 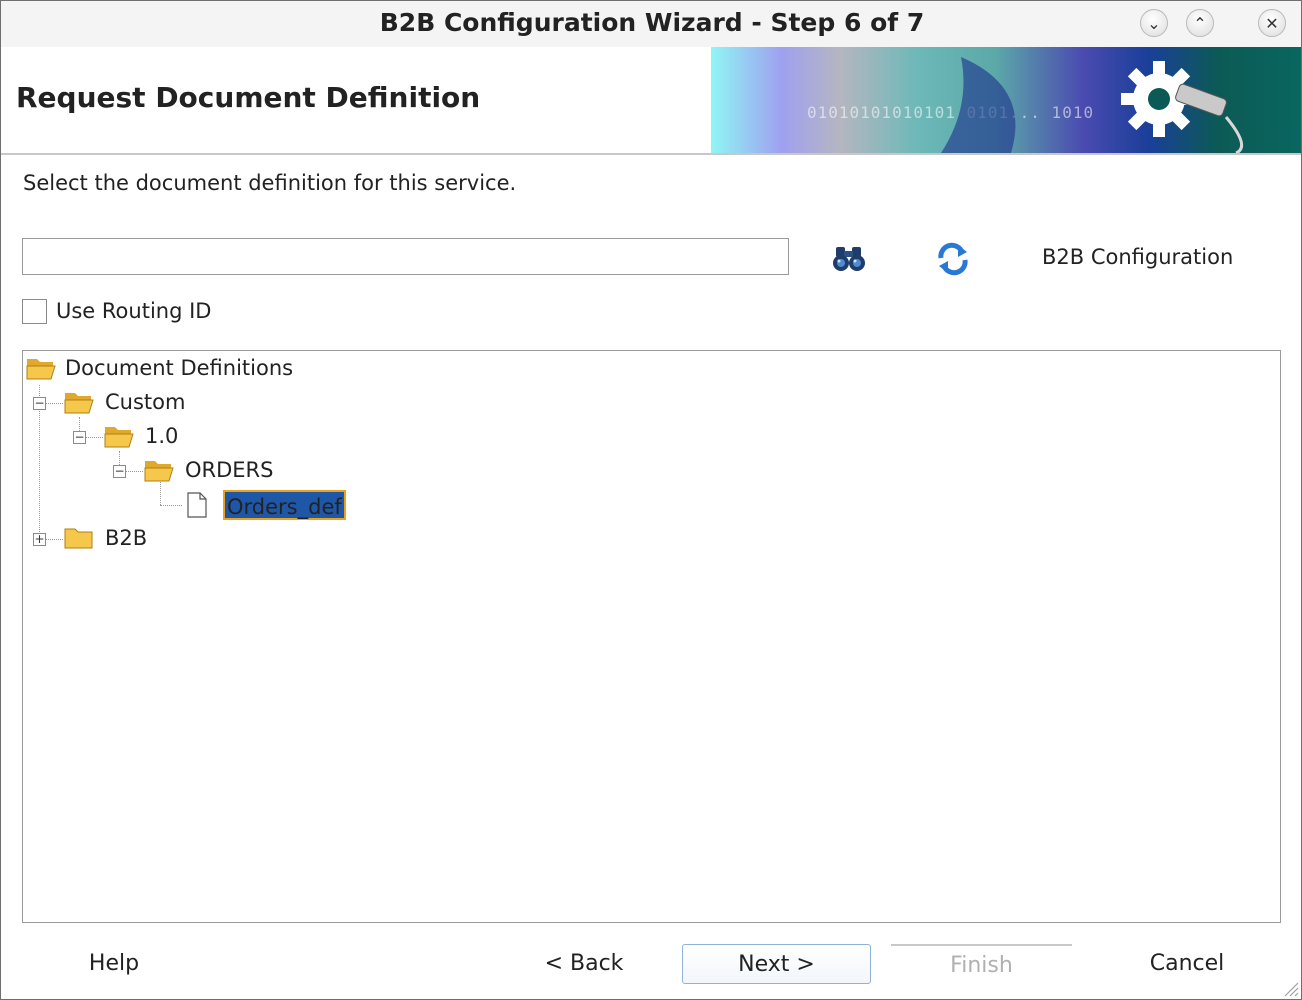 What do you see at coordinates (1138, 257) in the screenshot?
I see `b2b-configuration-label: B2B Configuration` at bounding box center [1138, 257].